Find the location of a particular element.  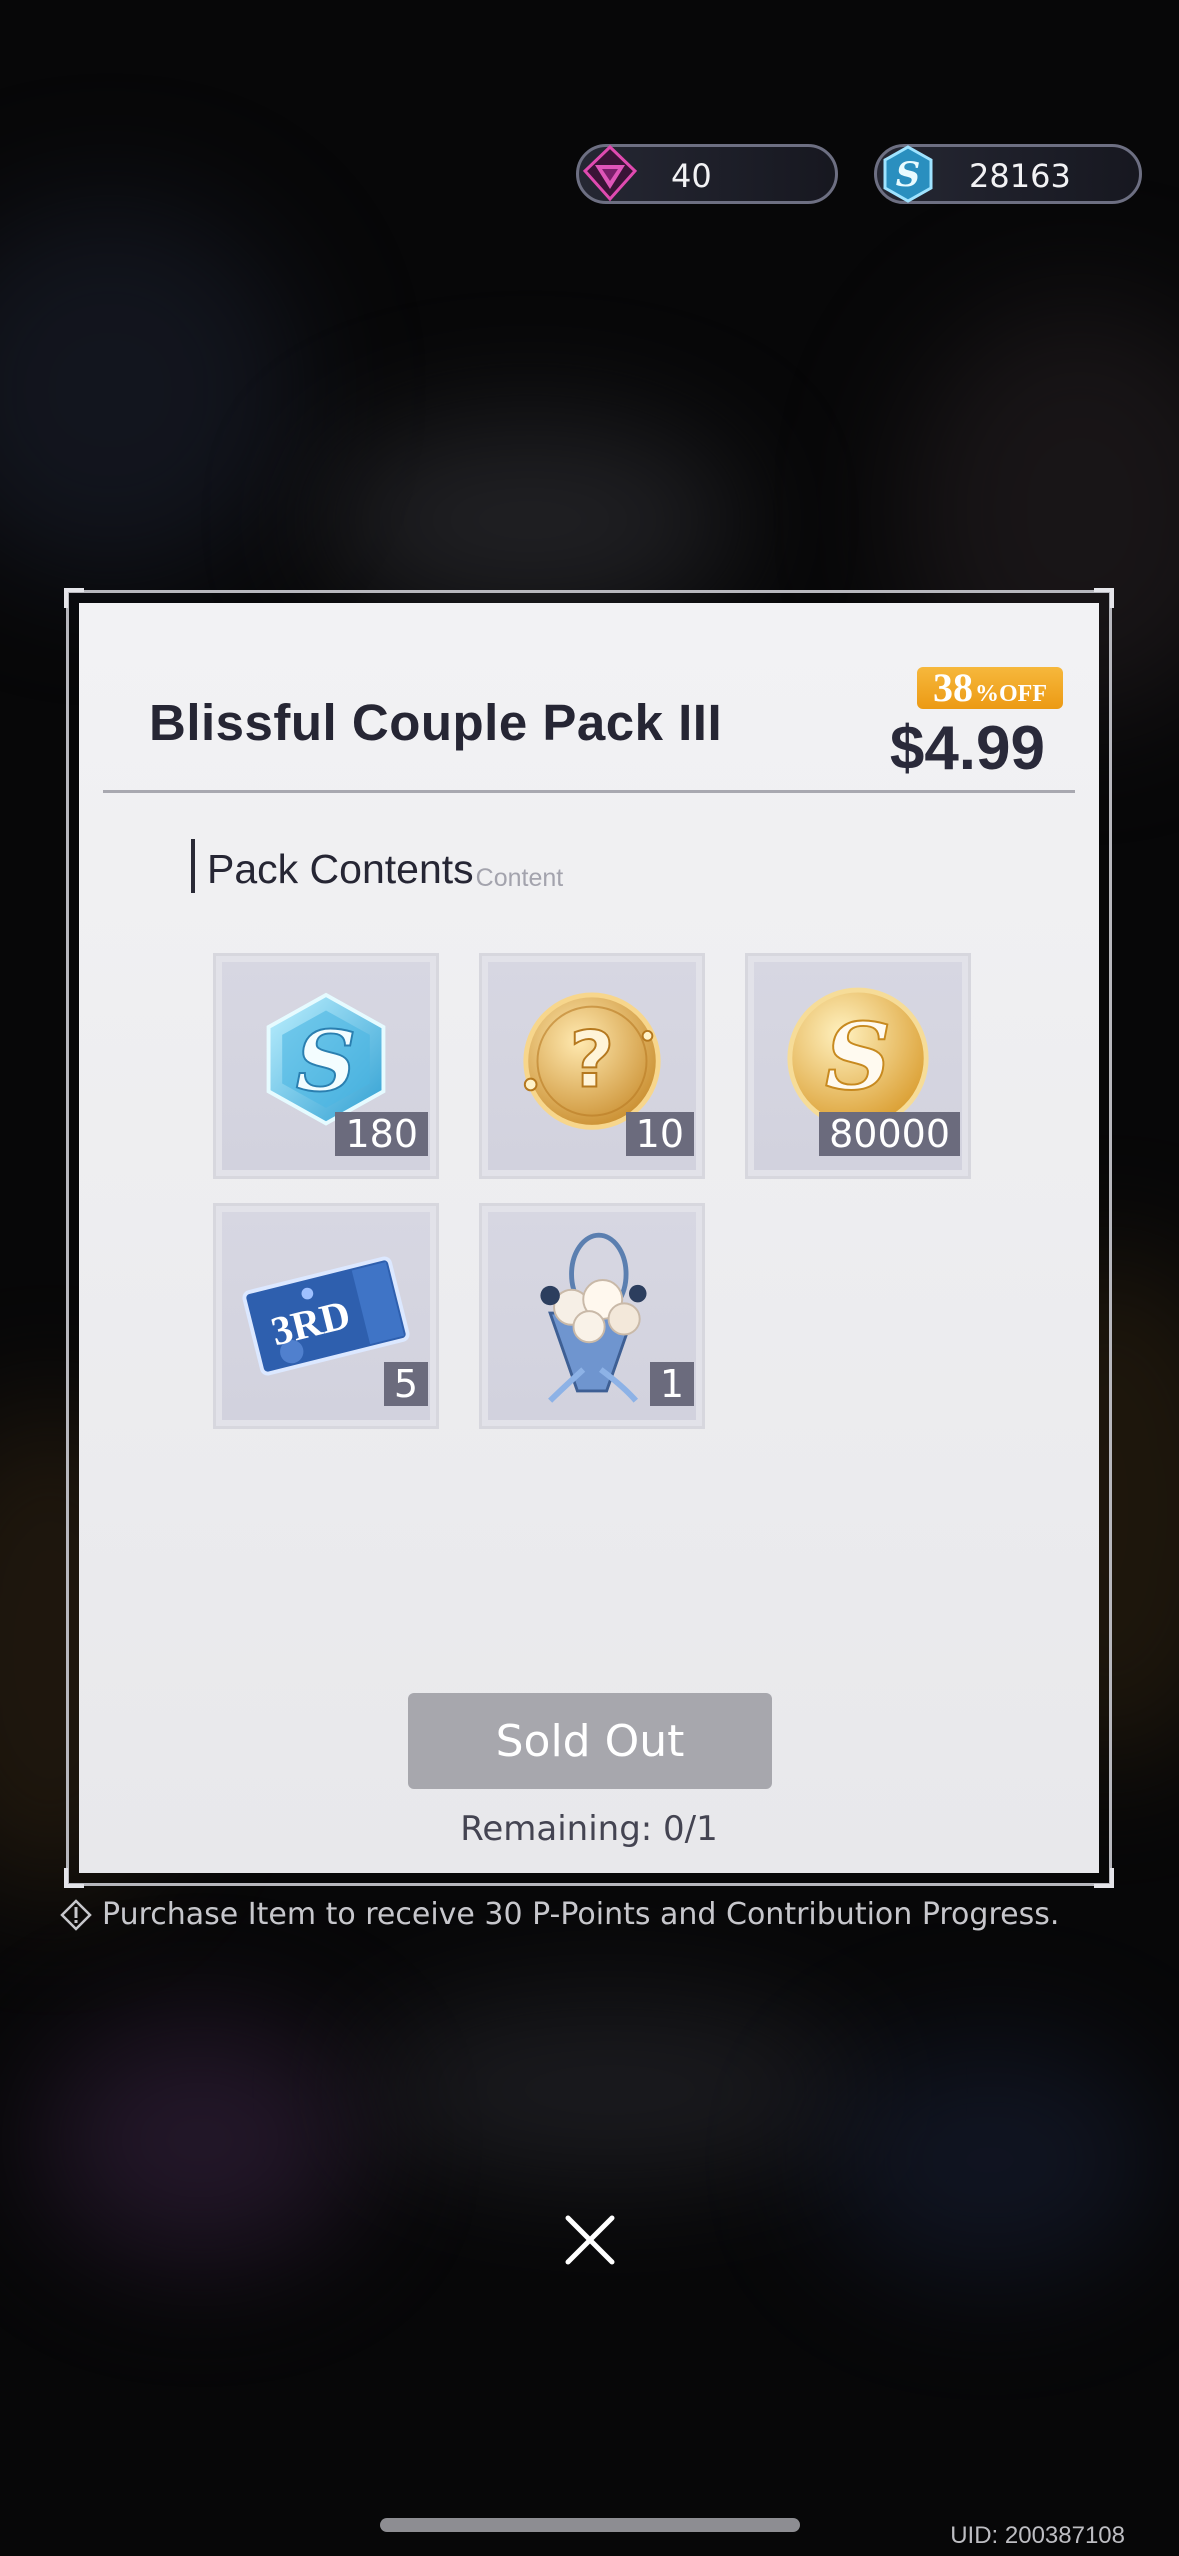

gem-icon is located at coordinates (610, 173).